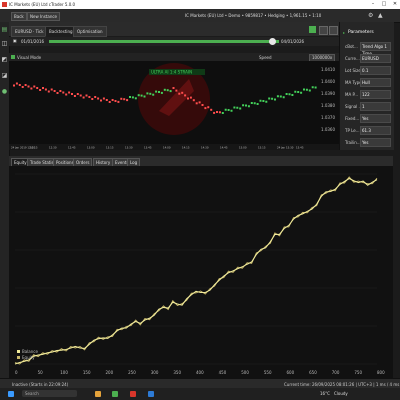  Describe the element at coordinates (375, 130) in the screenshot. I see `parameter-value: 61.3` at that location.